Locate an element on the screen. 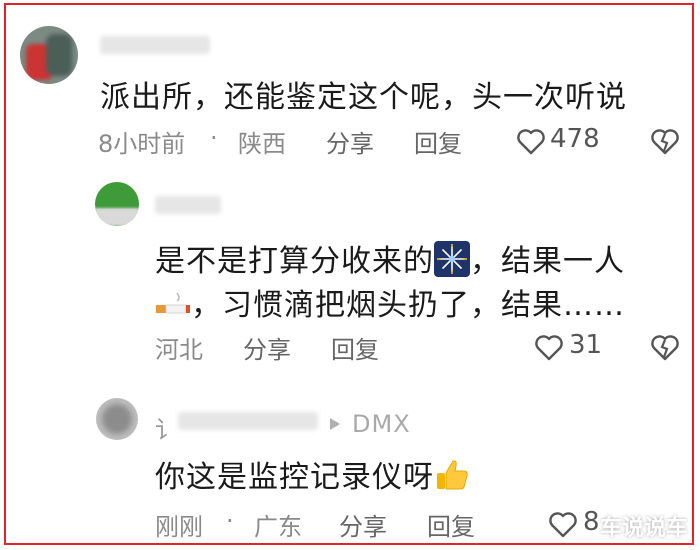  comment-text-2-line1: 是不是打算分收来的 ，结果一人 is located at coordinates (390, 258).